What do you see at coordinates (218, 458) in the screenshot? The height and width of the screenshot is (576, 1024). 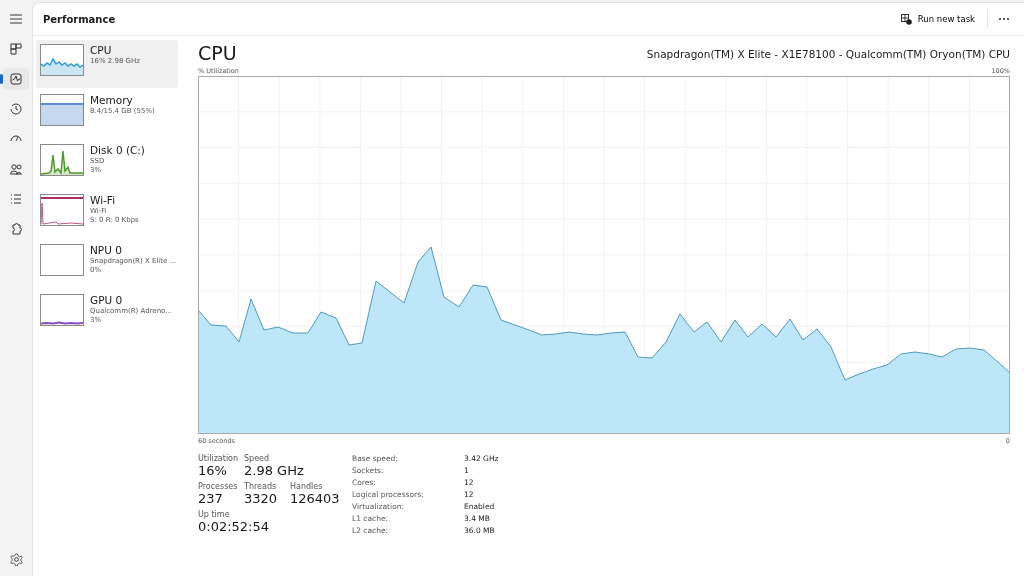 I see `stat-label: Utilization` at bounding box center [218, 458].